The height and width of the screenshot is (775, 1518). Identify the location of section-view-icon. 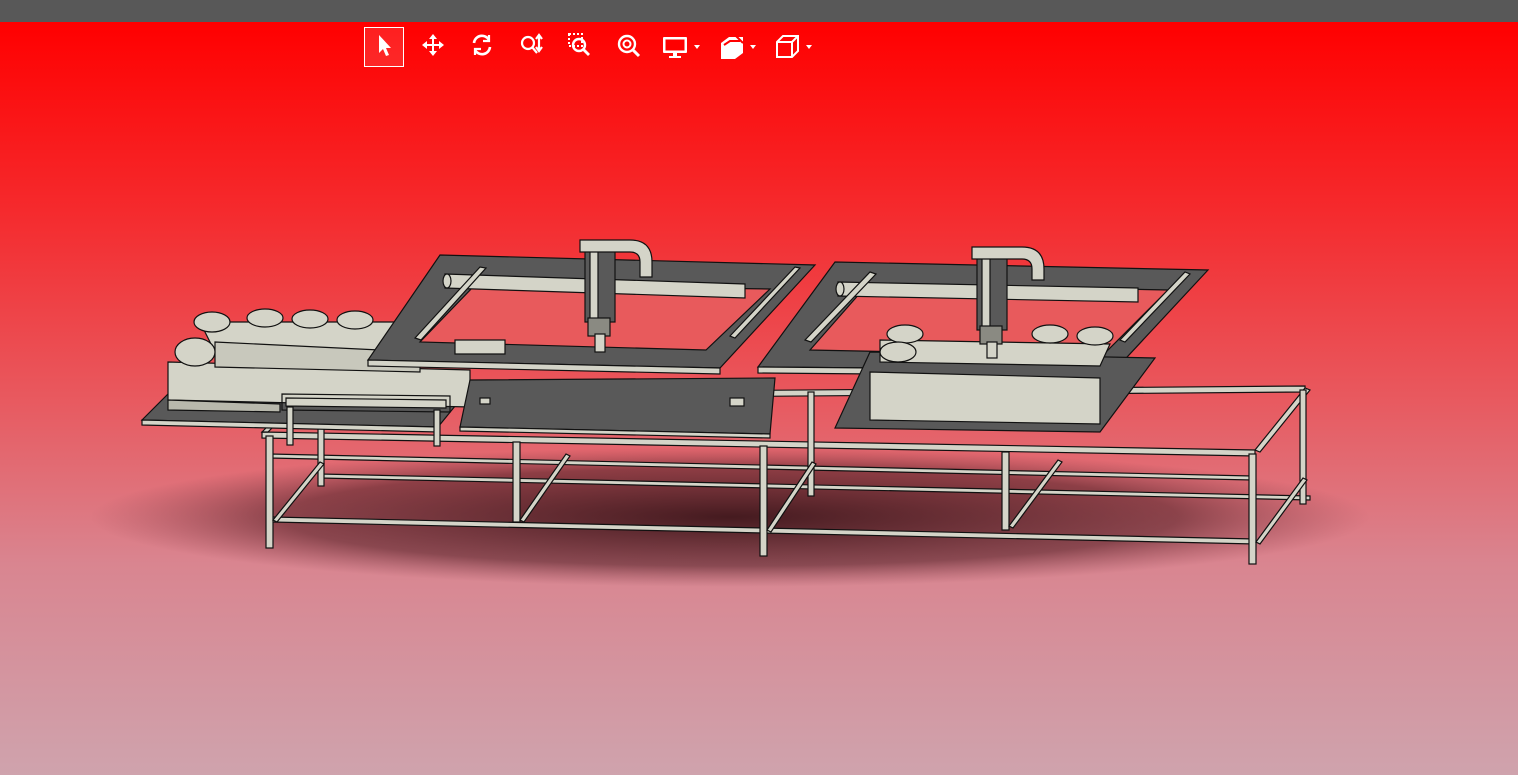
(731, 47).